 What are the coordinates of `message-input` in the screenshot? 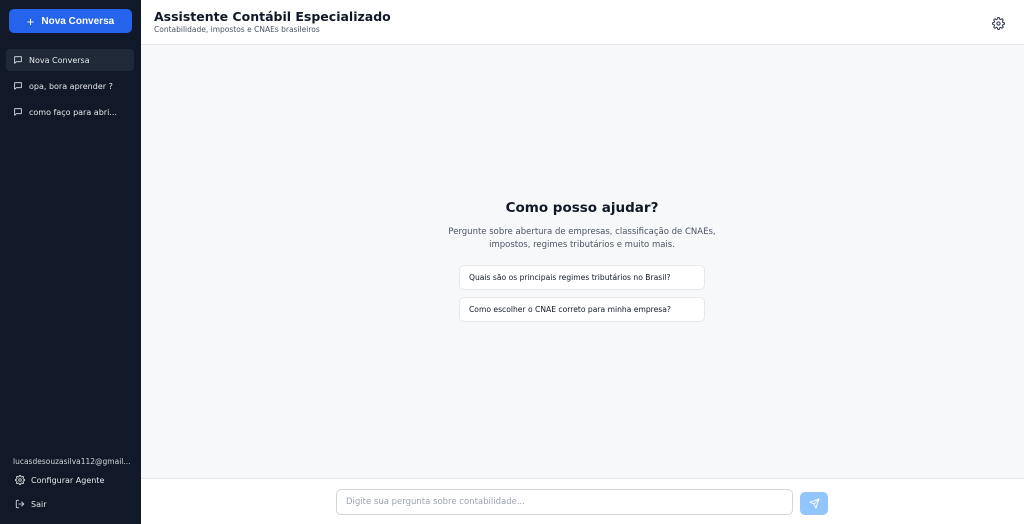 It's located at (564, 502).